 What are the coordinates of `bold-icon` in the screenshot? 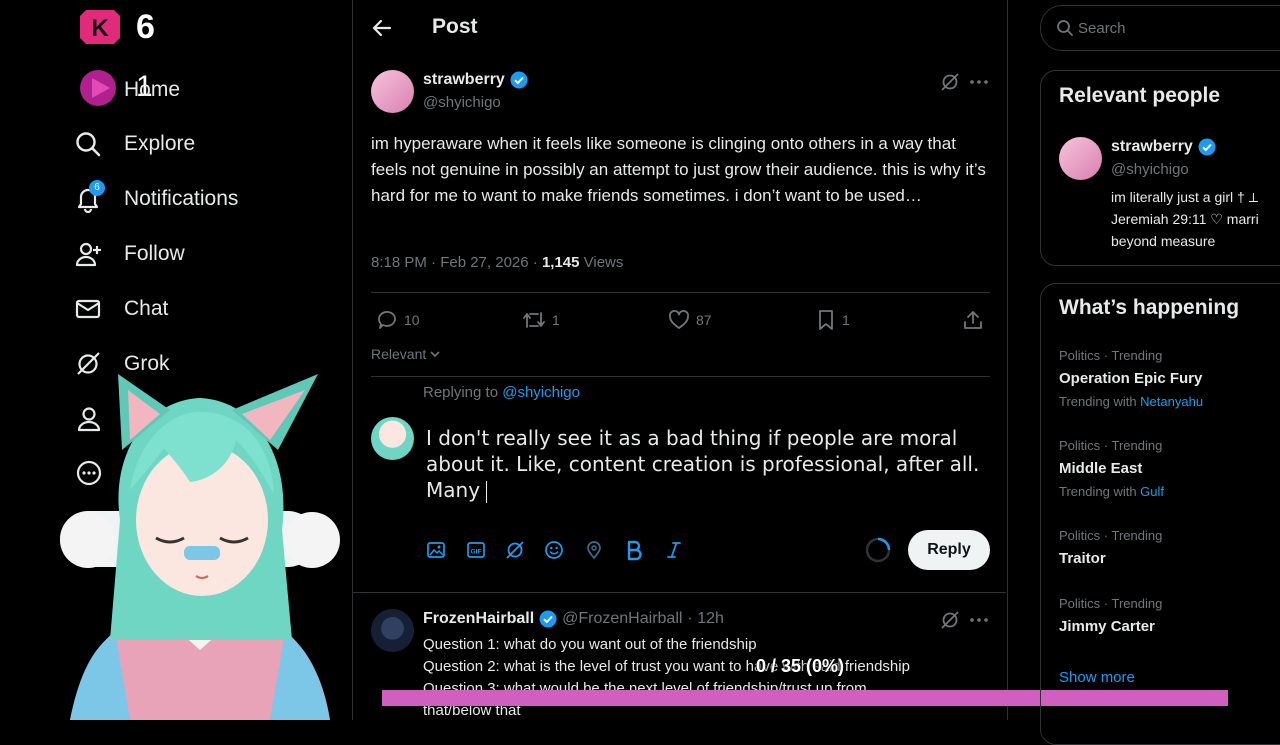 It's located at (634, 550).